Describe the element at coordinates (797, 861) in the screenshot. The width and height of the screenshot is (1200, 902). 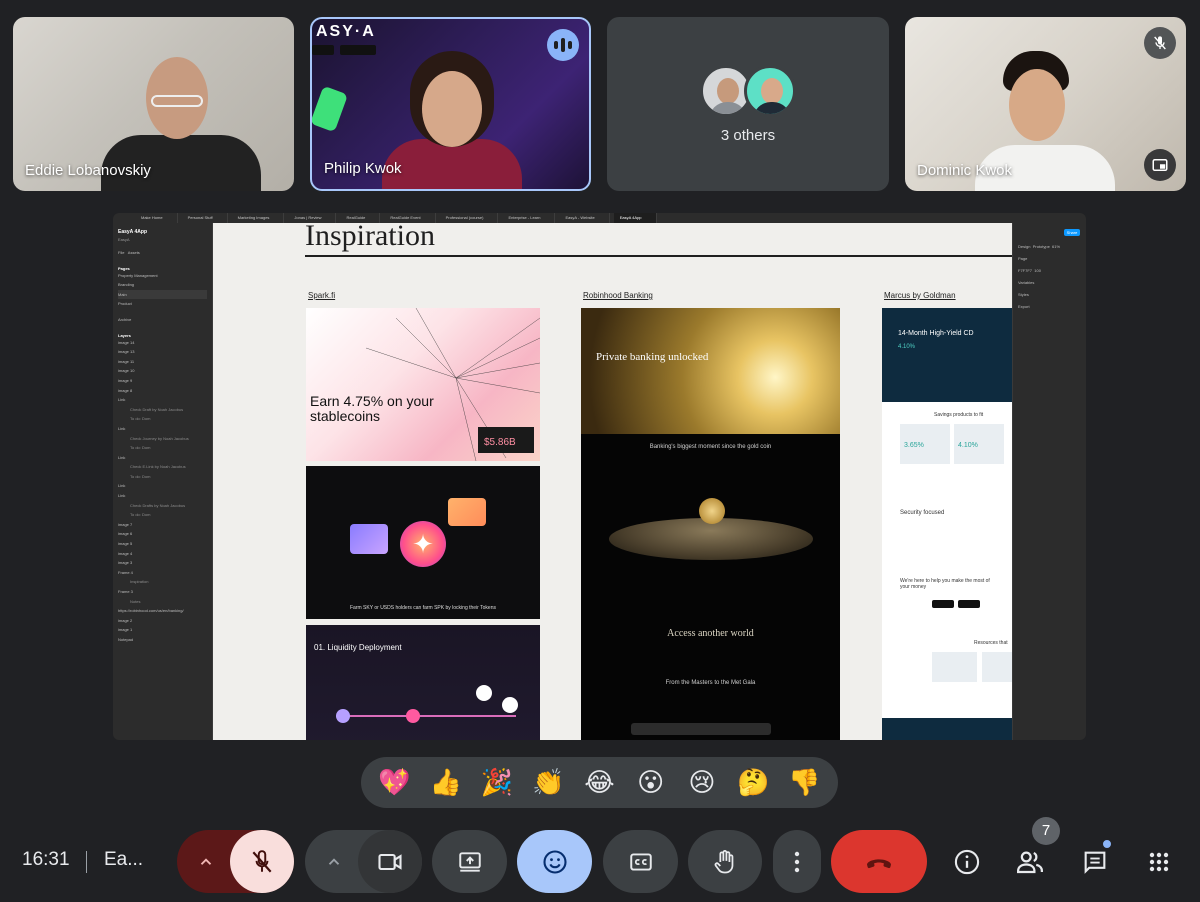
I see `more-options-button` at that location.